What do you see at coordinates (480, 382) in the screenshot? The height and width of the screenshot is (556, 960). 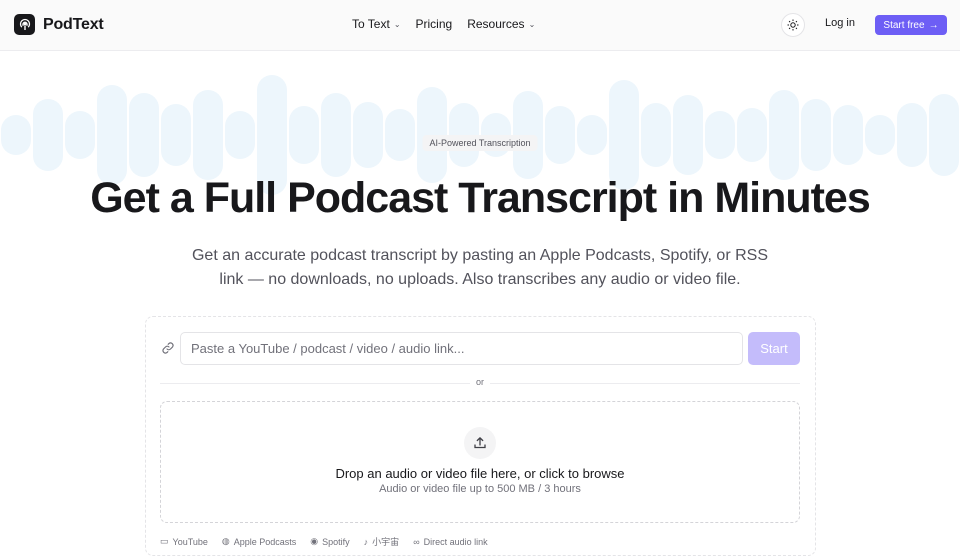 I see `divider-label: or` at bounding box center [480, 382].